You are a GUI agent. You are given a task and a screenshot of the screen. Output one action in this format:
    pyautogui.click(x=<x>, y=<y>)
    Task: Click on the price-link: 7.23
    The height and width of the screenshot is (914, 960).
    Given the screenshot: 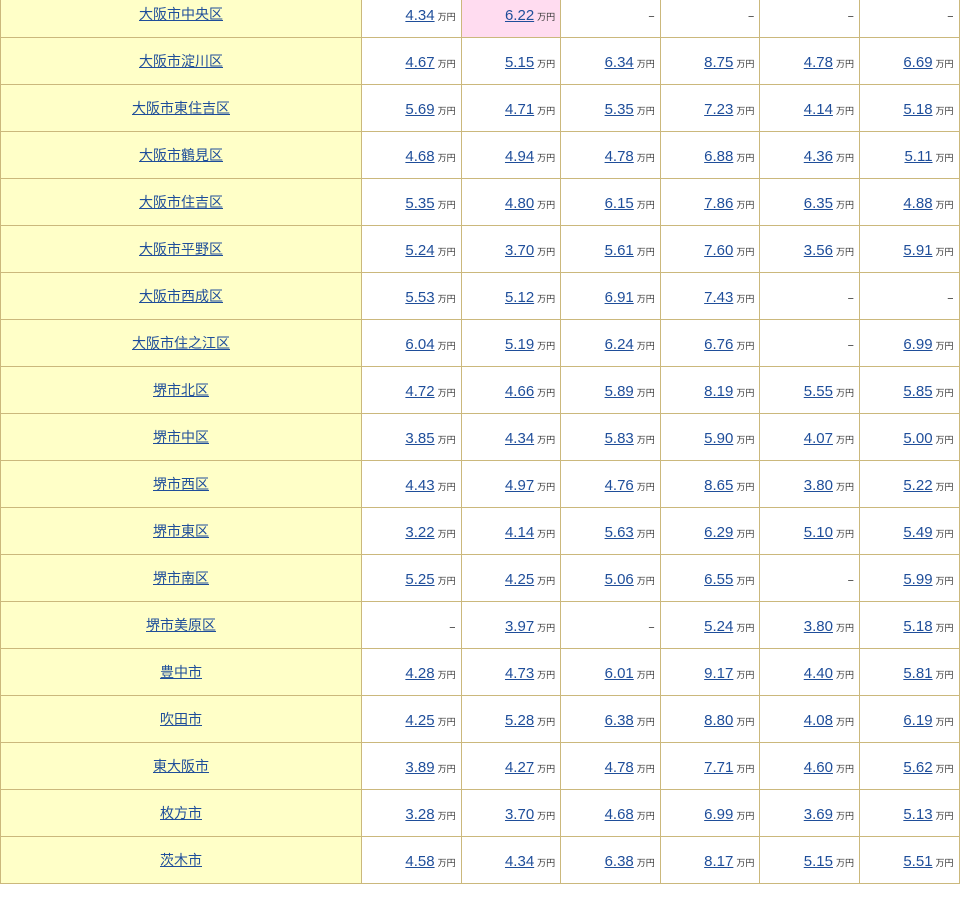 What is the action you would take?
    pyautogui.click(x=718, y=109)
    